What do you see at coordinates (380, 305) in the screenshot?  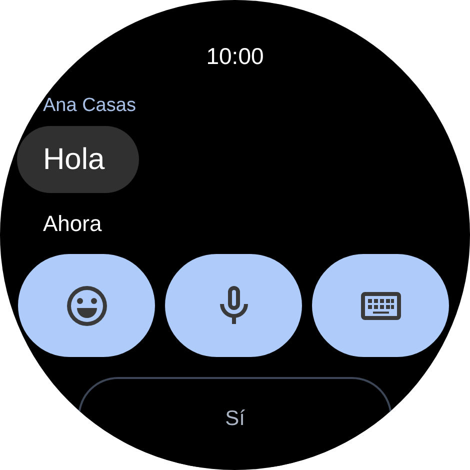 I see `keyboard-input-button` at bounding box center [380, 305].